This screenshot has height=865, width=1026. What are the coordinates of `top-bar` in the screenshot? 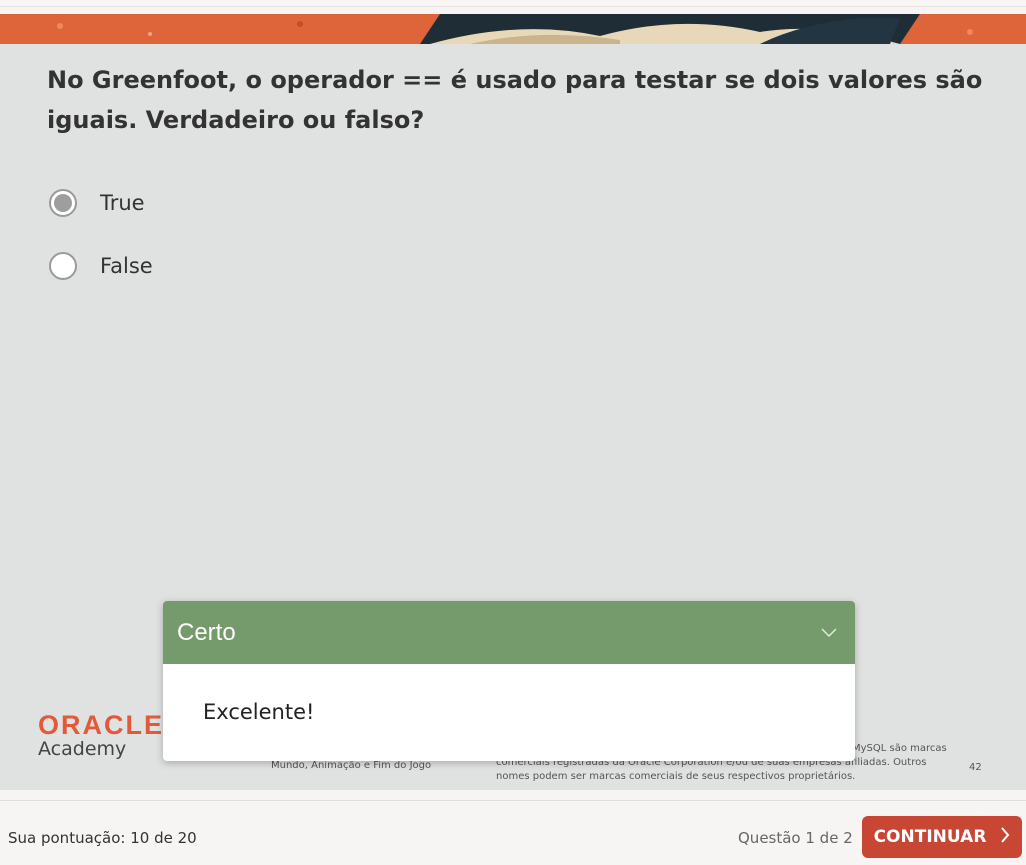 It's located at (513, 3).